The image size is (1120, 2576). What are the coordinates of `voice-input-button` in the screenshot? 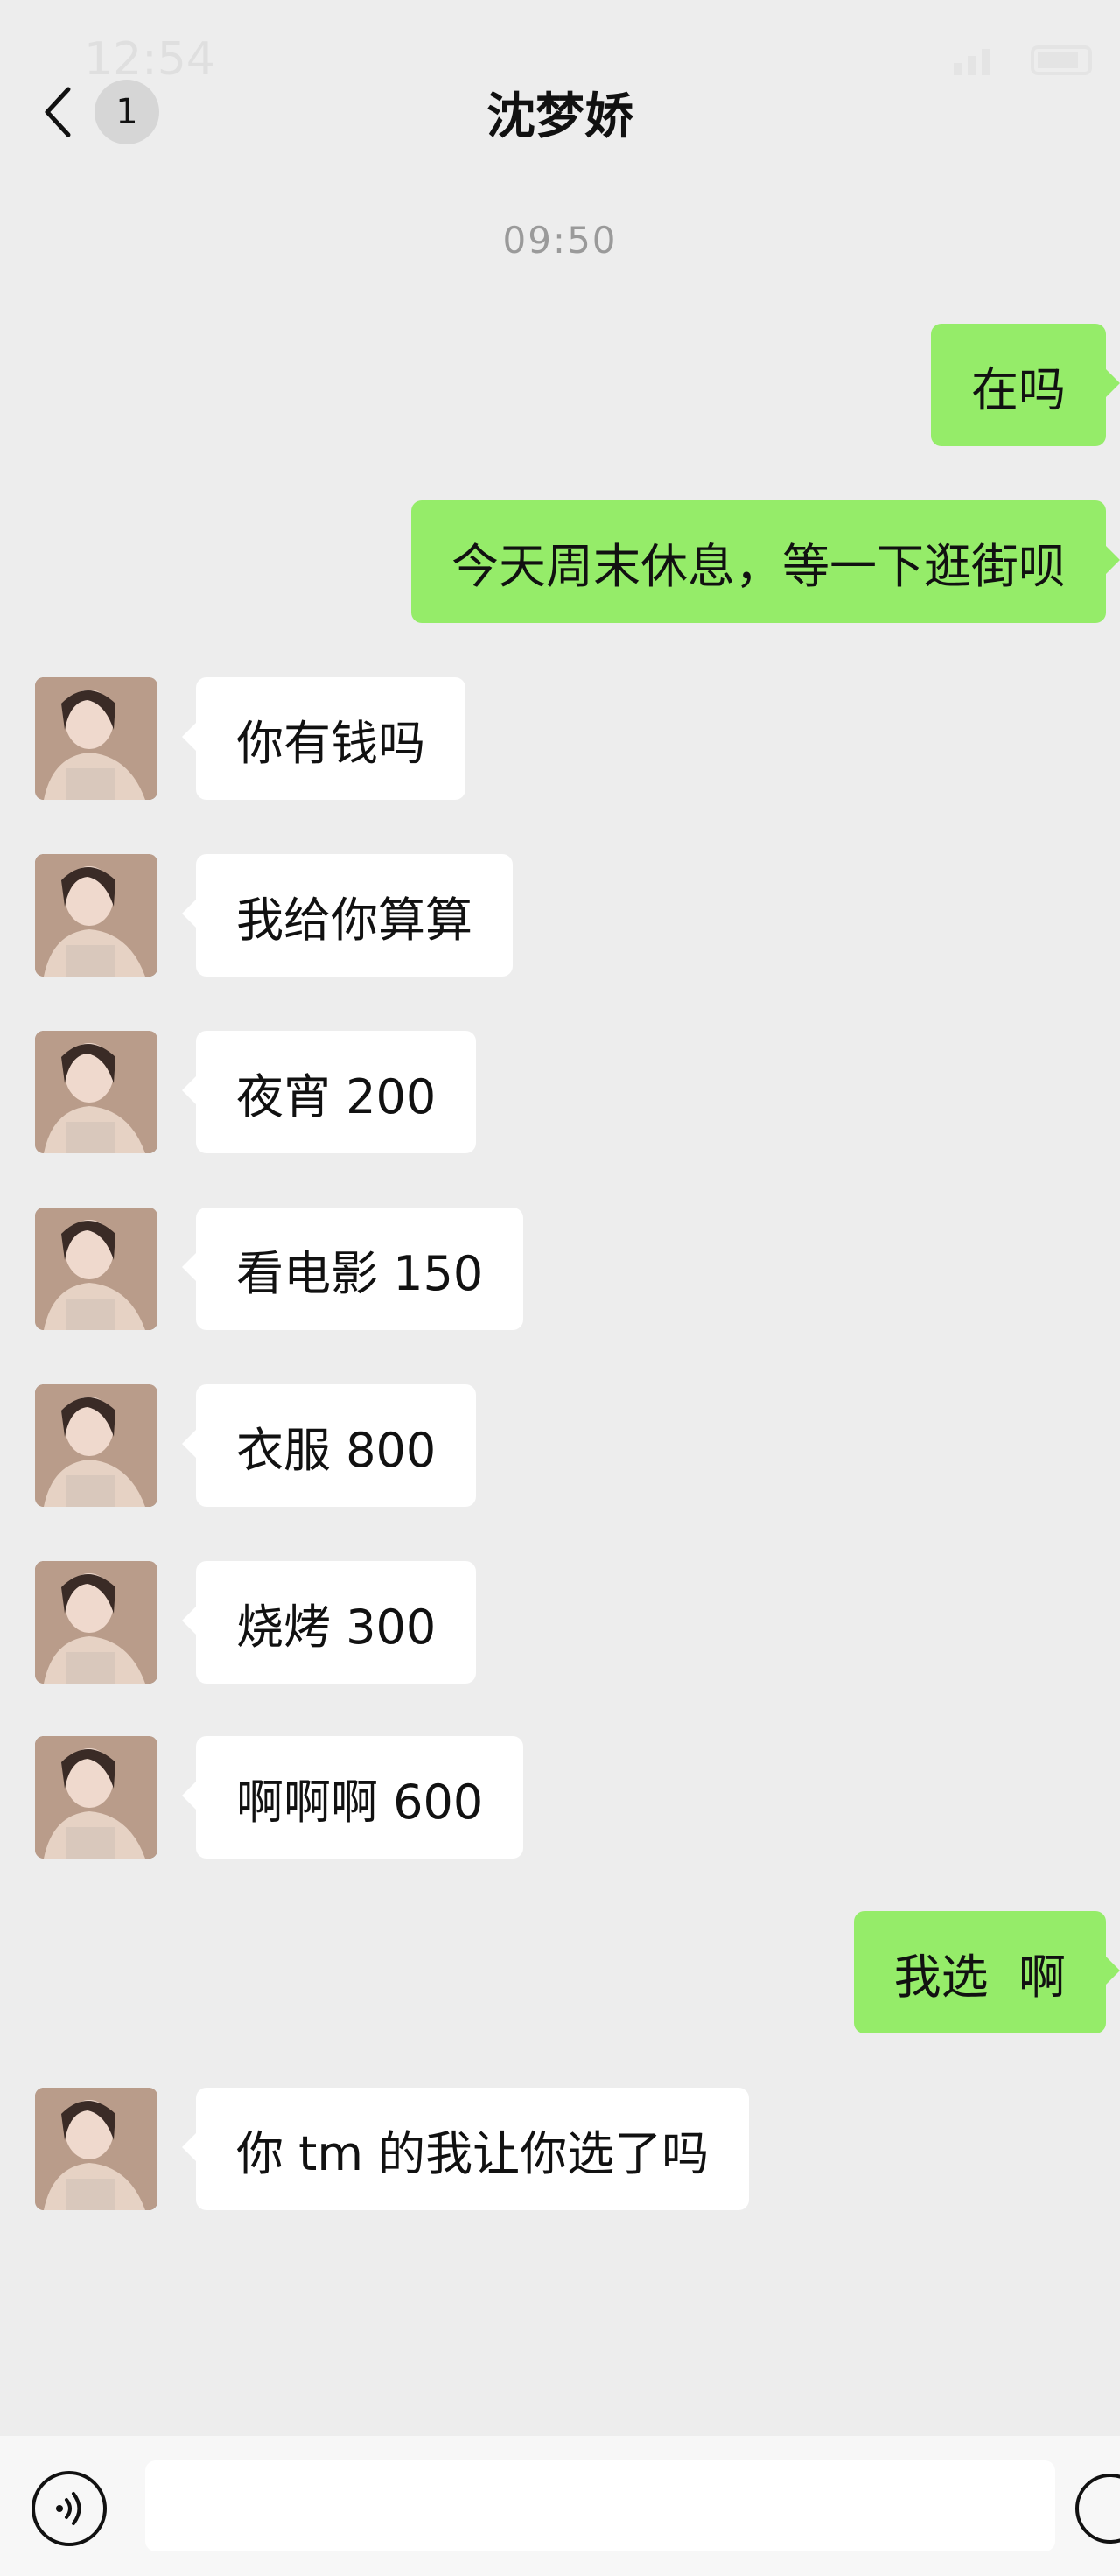 It's located at (69, 2508).